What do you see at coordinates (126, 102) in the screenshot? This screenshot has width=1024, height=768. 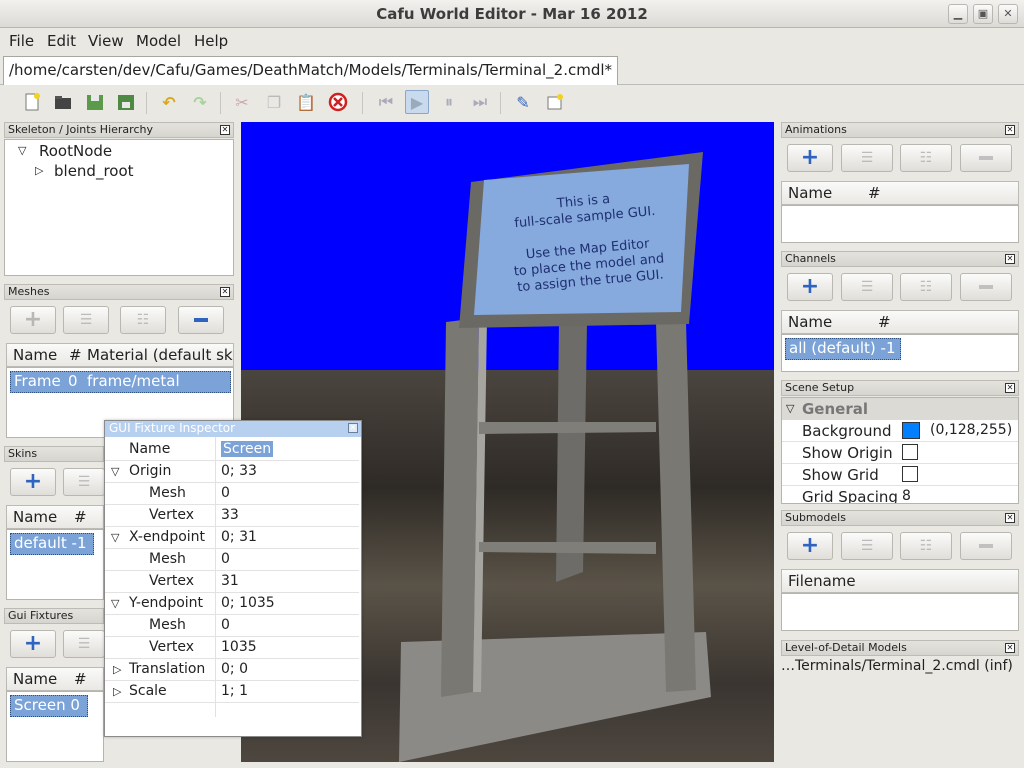 I see `save-as-icon` at bounding box center [126, 102].